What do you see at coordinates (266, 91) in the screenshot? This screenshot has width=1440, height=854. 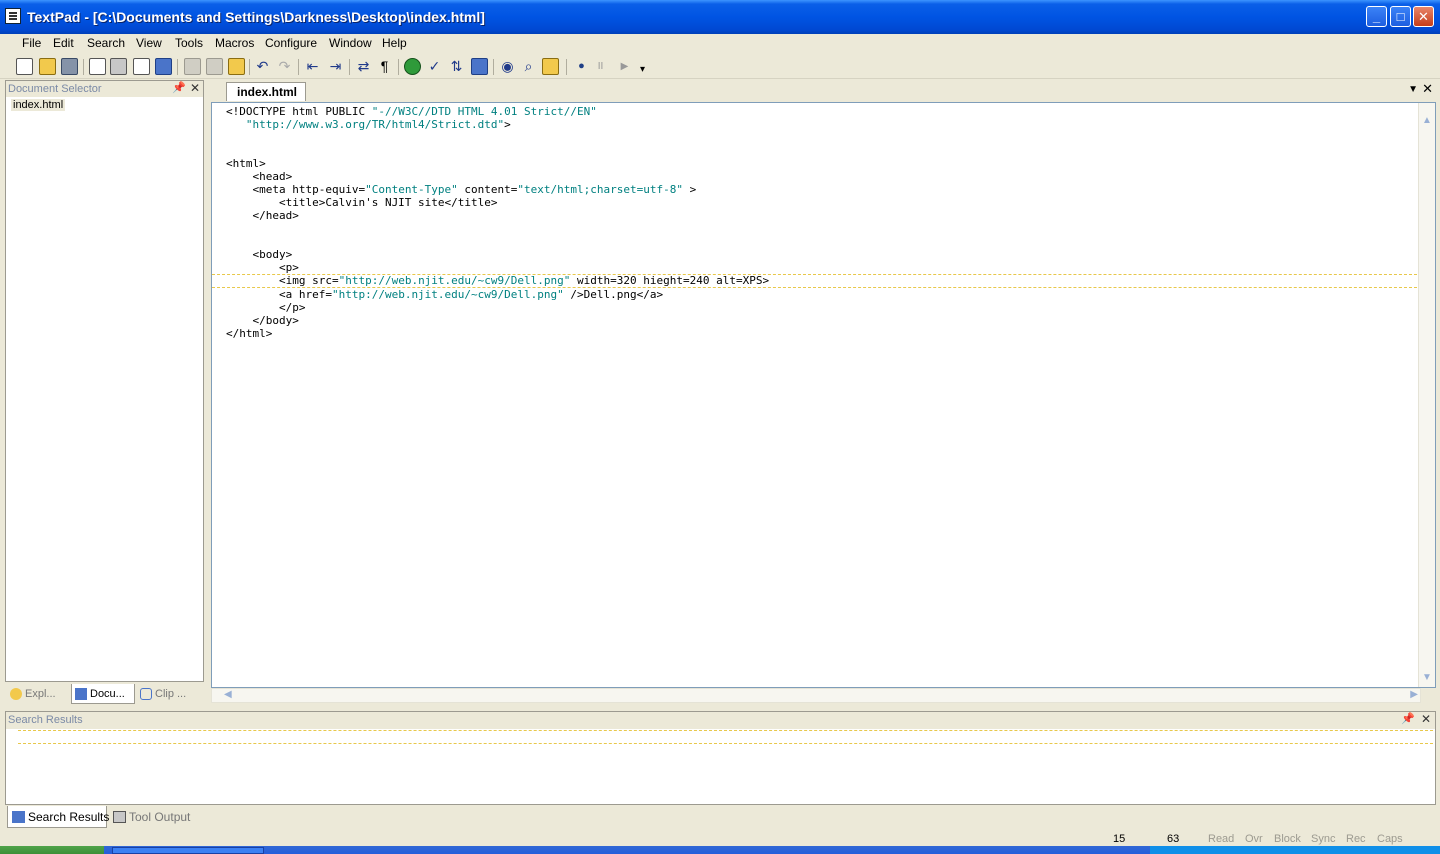 I see `document-tab: index.html` at bounding box center [266, 91].